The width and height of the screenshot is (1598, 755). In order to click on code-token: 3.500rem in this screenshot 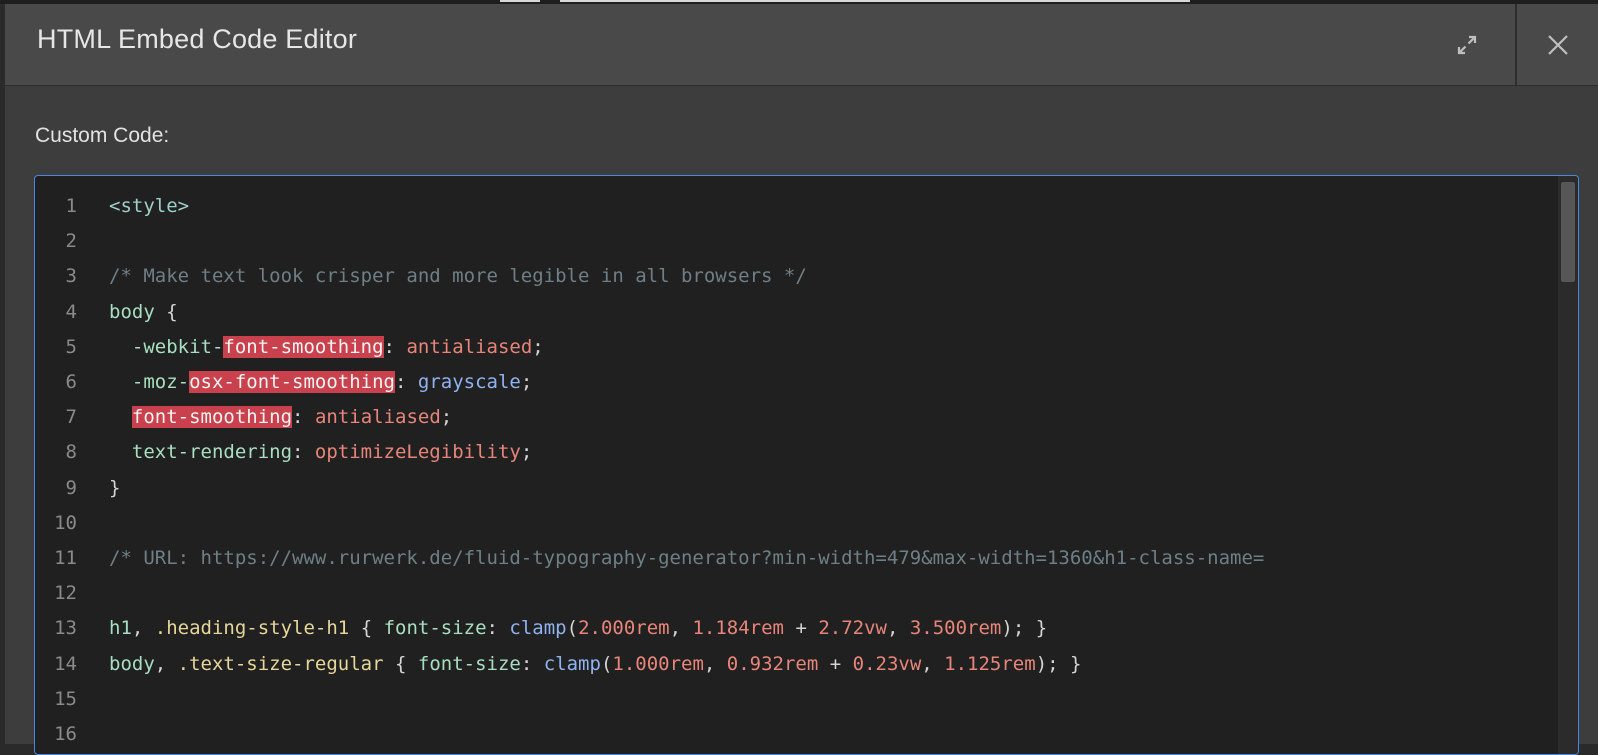, I will do `click(955, 628)`.